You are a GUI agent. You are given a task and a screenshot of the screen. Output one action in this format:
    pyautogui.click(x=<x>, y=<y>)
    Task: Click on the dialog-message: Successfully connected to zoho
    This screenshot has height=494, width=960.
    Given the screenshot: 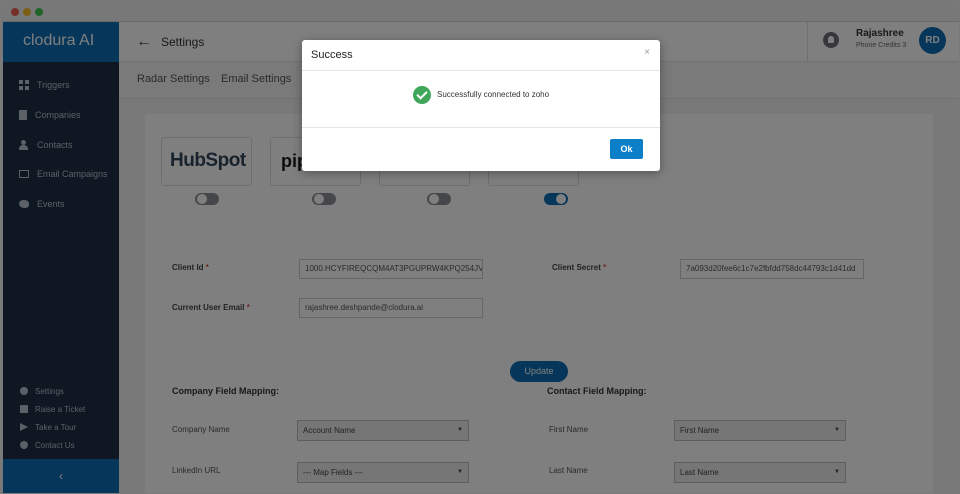 What is the action you would take?
    pyautogui.click(x=493, y=94)
    